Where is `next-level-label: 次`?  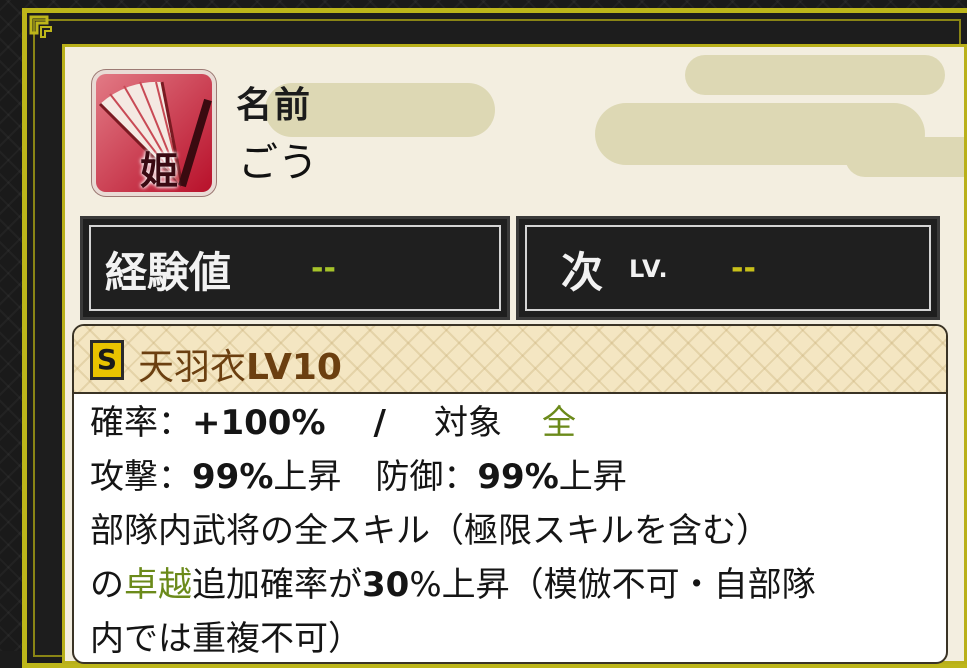 next-level-label: 次 is located at coordinates (582, 272).